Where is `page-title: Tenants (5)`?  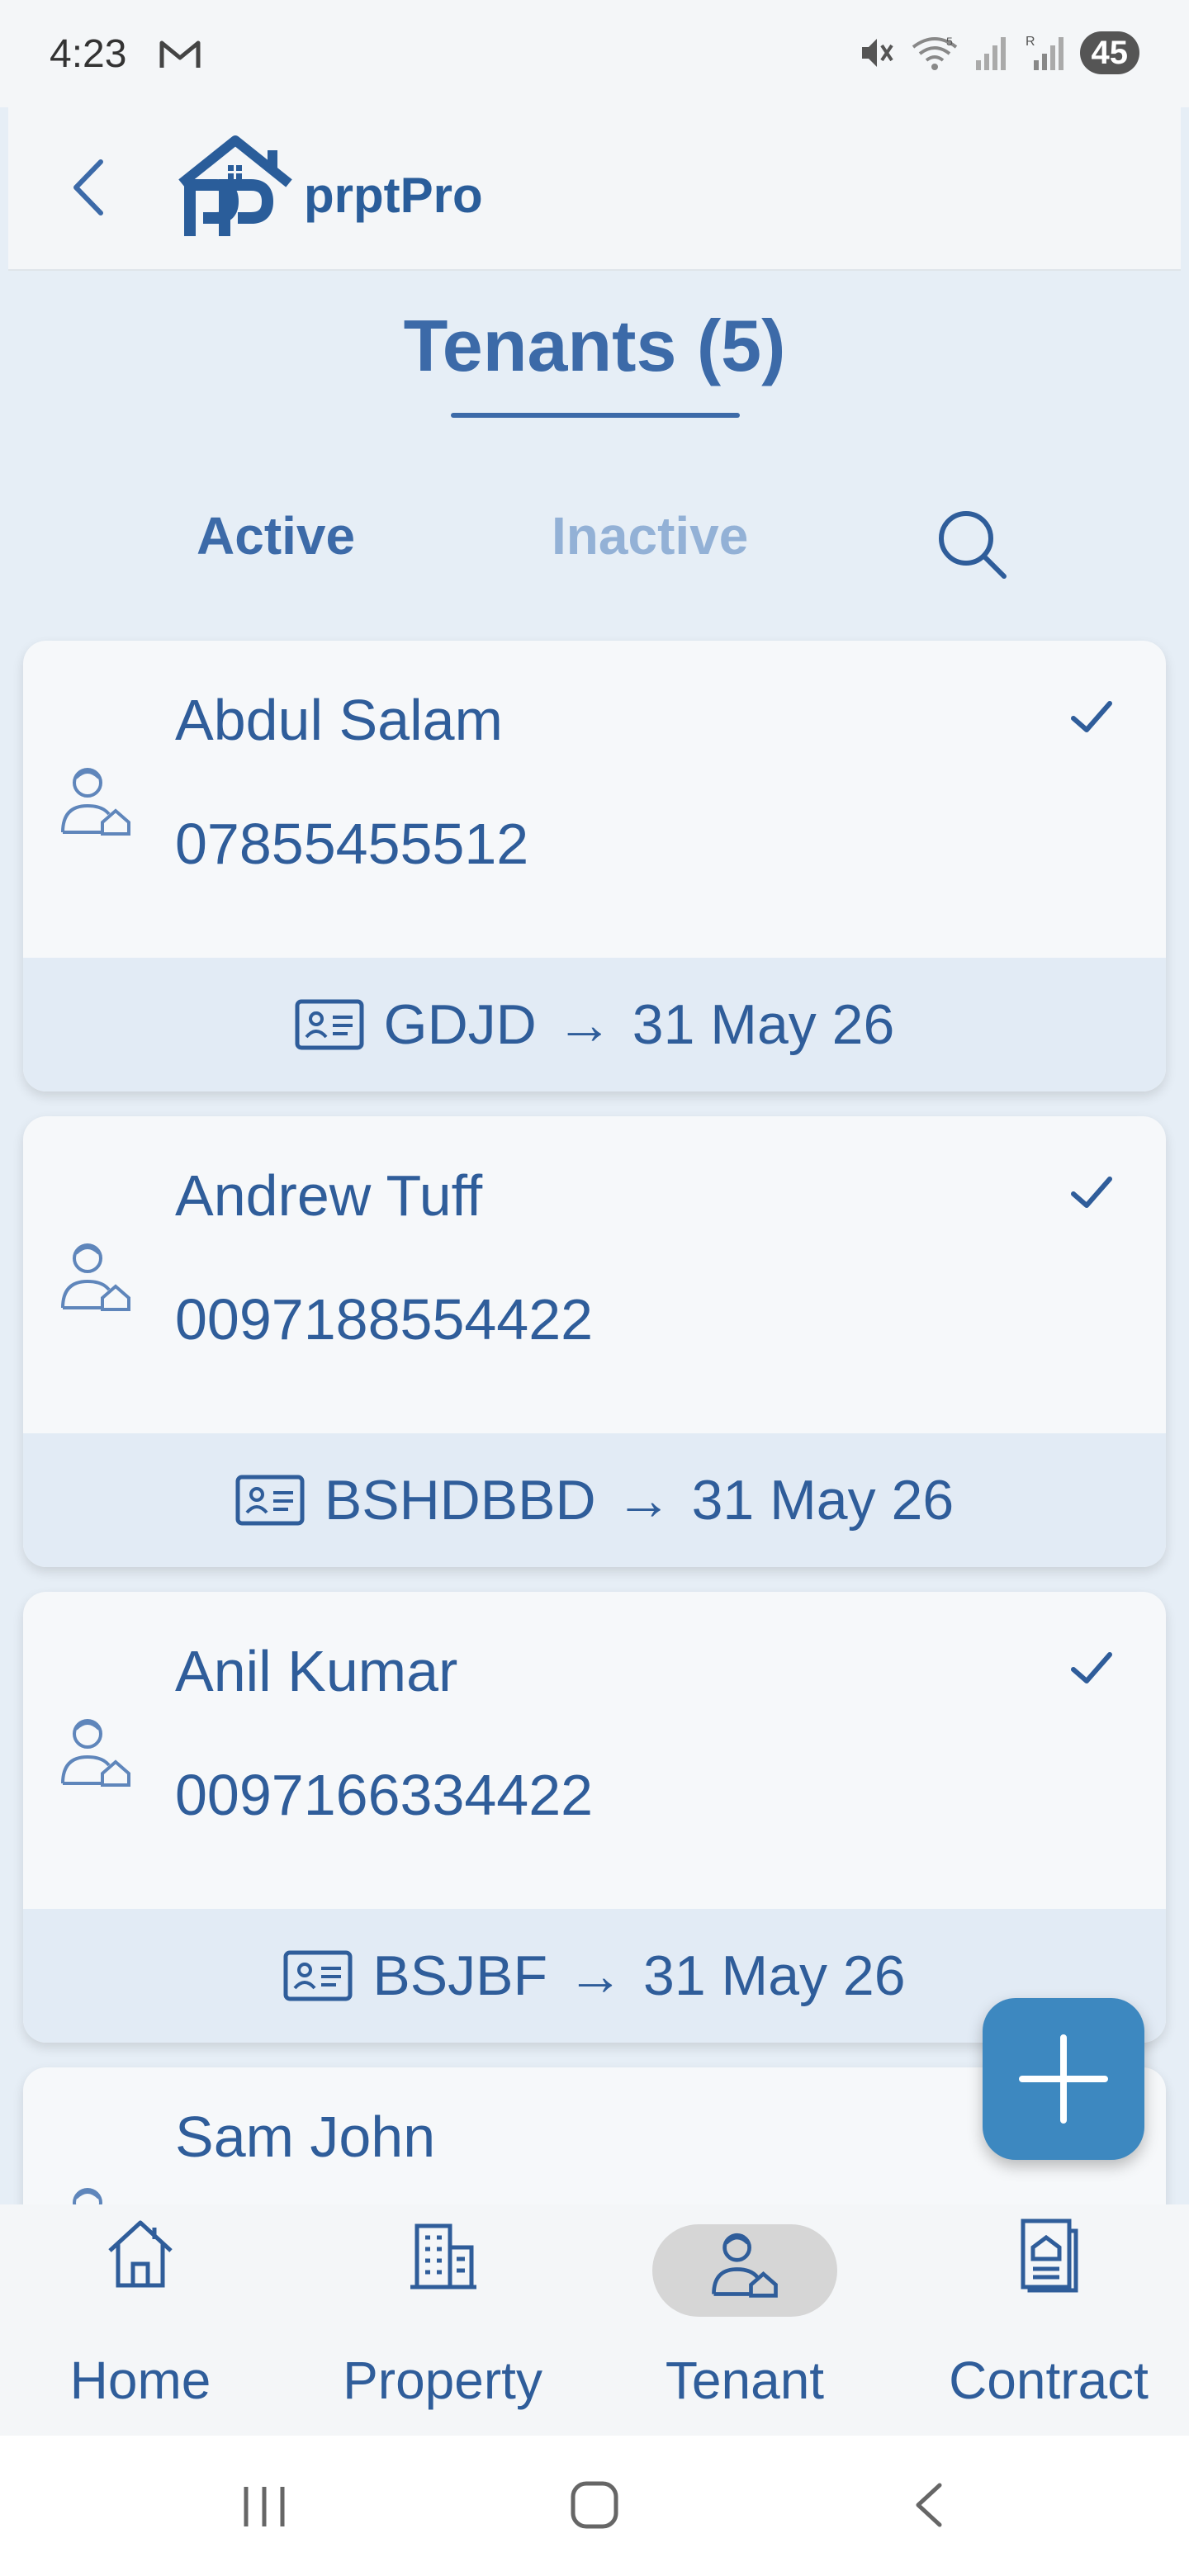
page-title: Tenants (5) is located at coordinates (594, 345).